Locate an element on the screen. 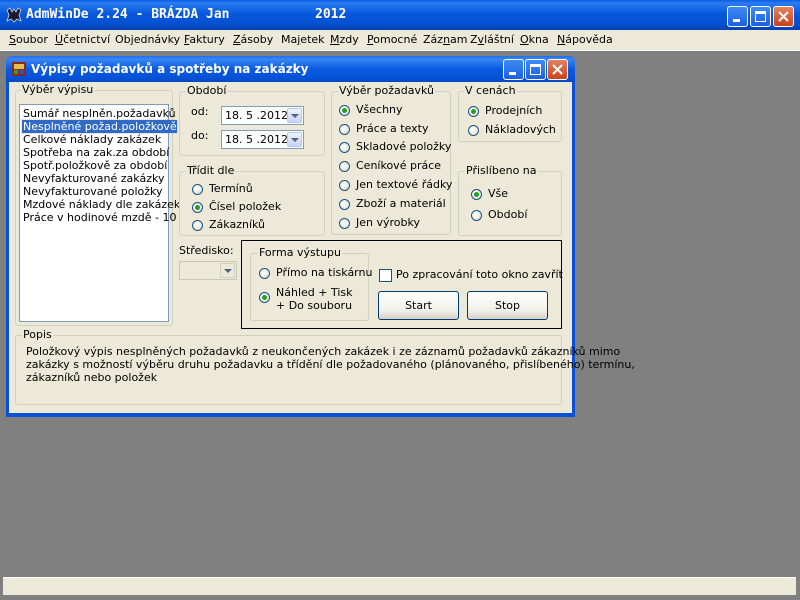 The image size is (800, 600). start-button-label: Start is located at coordinates (418, 305).